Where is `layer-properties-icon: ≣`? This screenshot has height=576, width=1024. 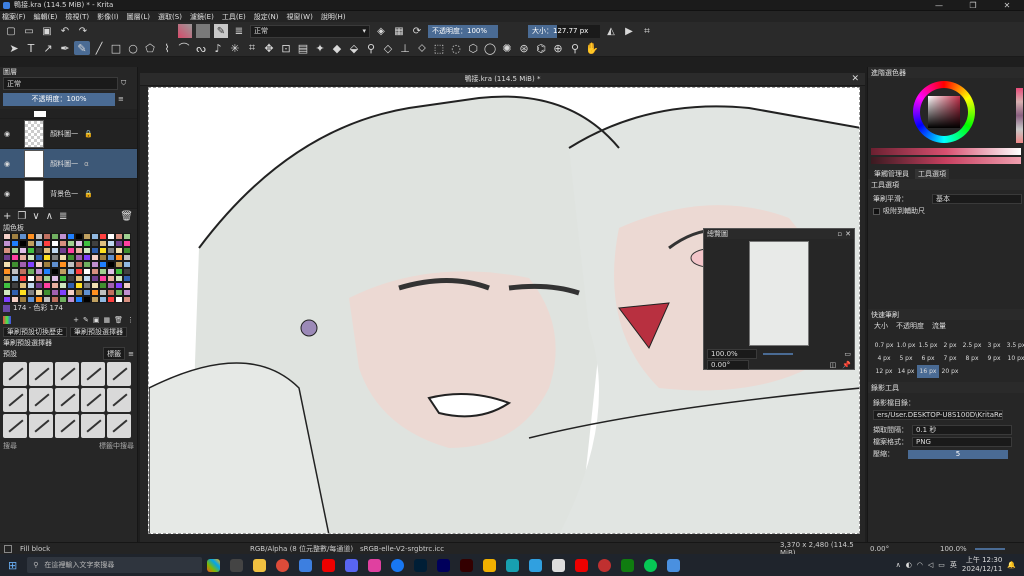
layer-properties-icon: ≣ is located at coordinates (63, 216).